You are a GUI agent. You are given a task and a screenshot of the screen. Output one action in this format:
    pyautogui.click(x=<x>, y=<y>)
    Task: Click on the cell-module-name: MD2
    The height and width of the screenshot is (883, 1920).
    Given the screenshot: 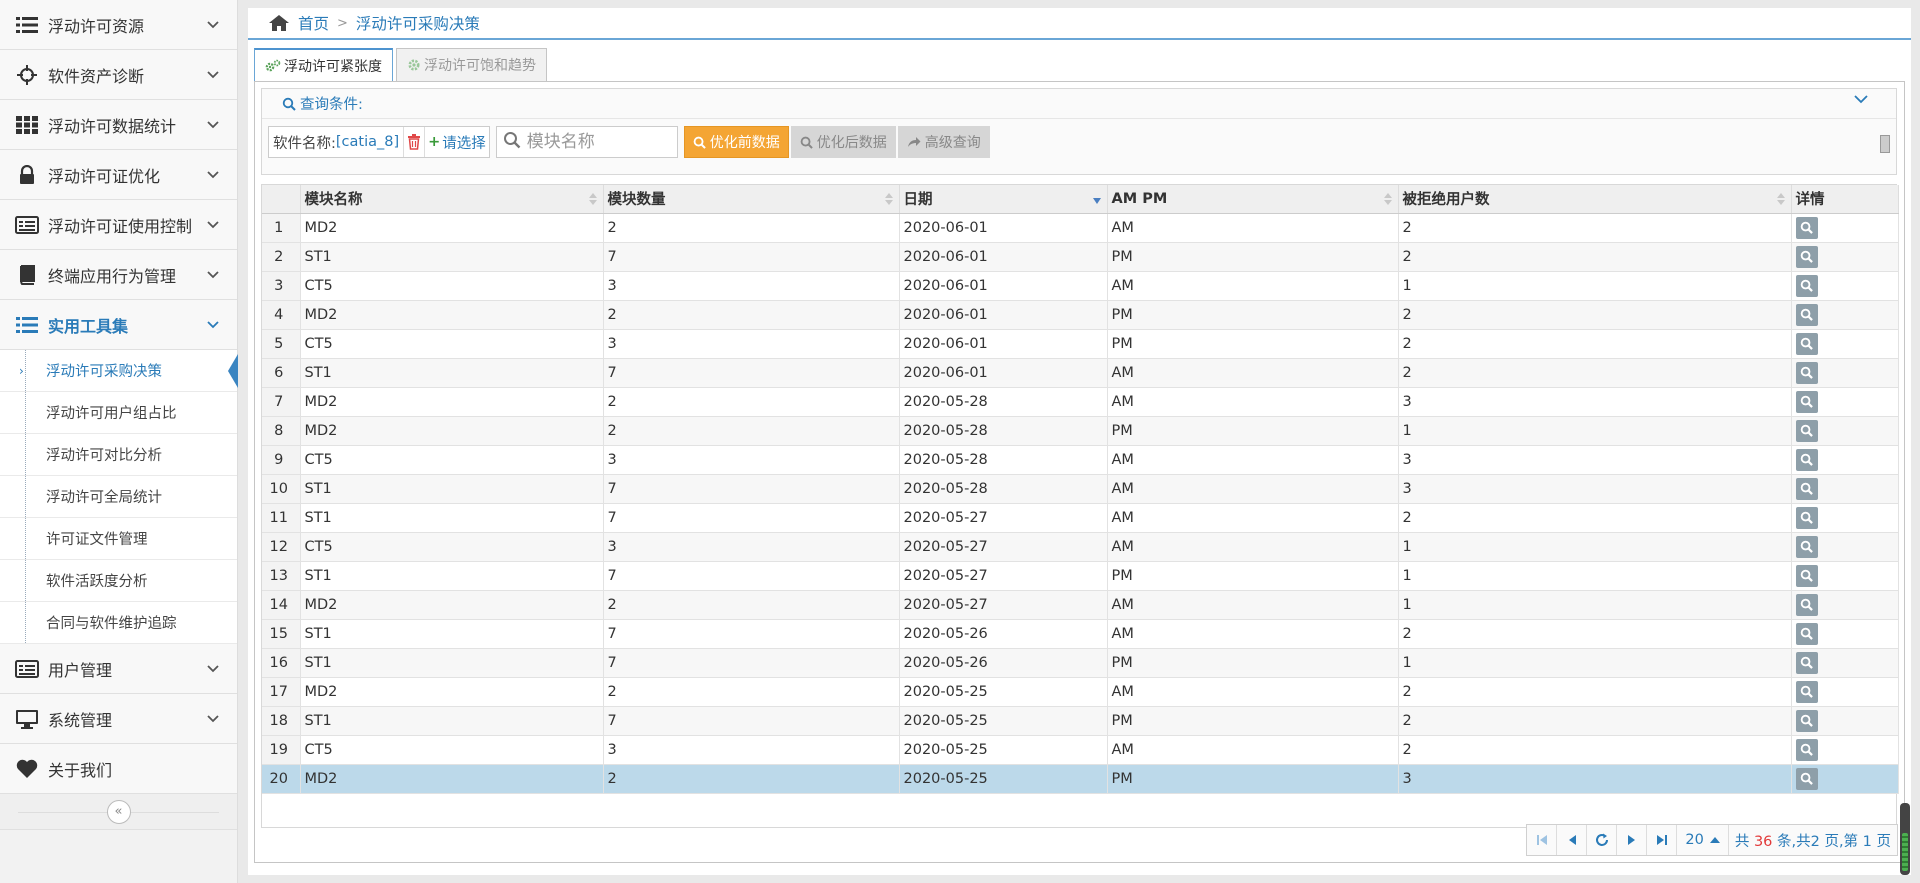 What is the action you would take?
    pyautogui.click(x=452, y=692)
    